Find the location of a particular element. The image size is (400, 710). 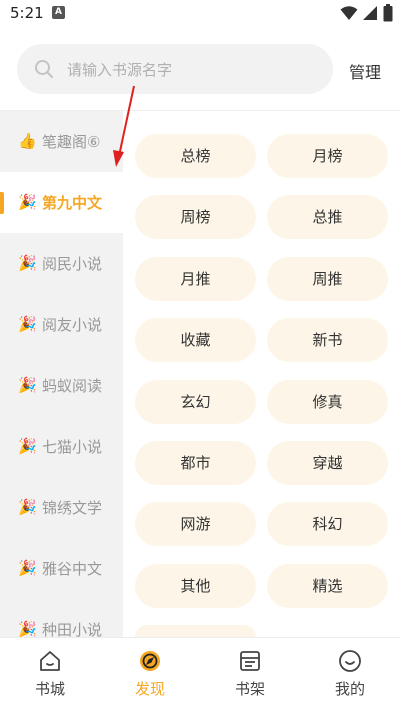

category-tag: 玄幻 is located at coordinates (195, 402).